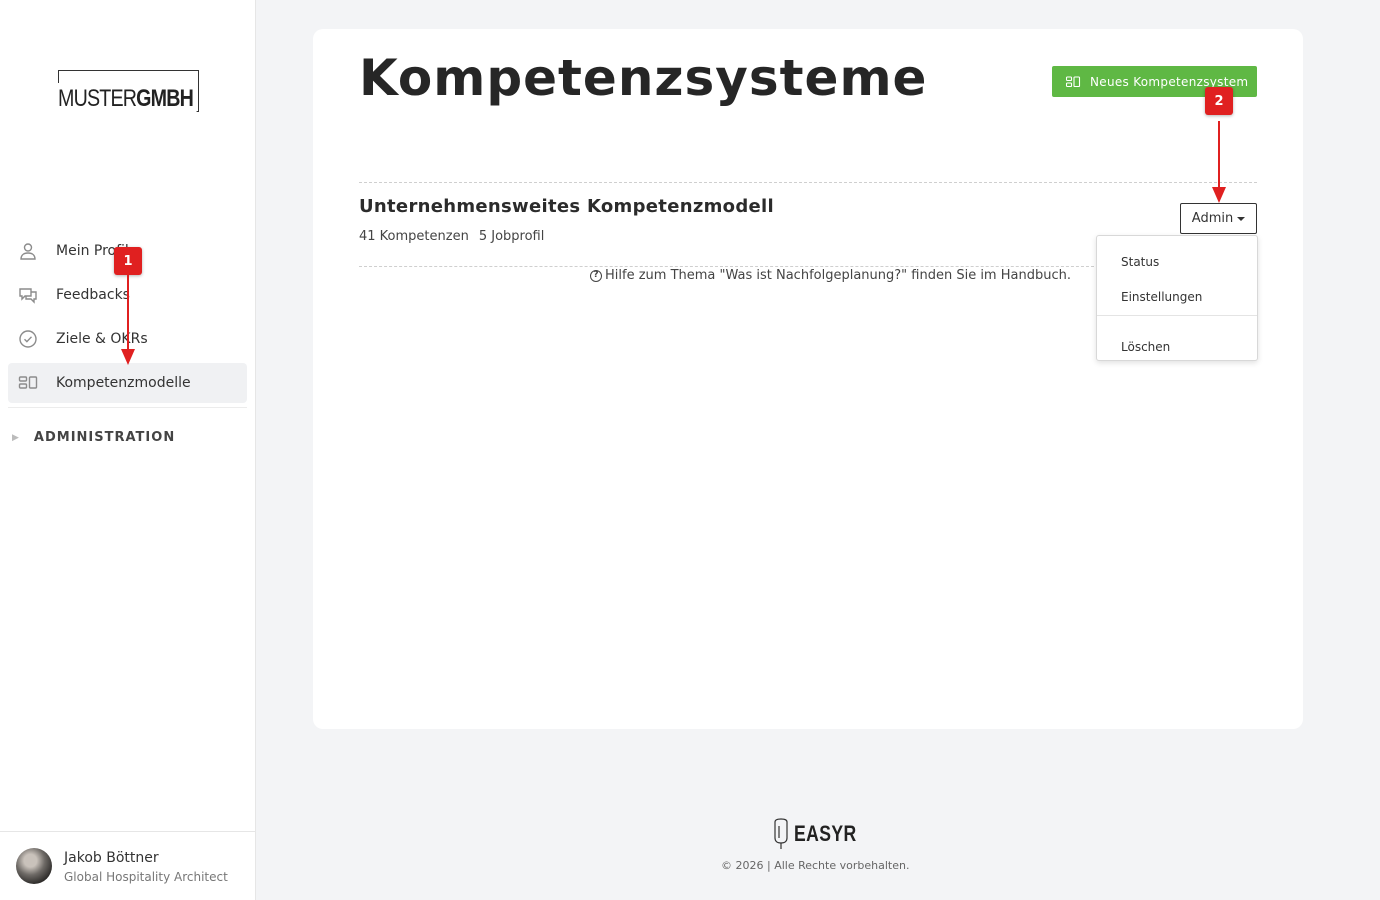 Image resolution: width=1380 pixels, height=900 pixels. I want to click on brand-name: EASYR, so click(825, 833).